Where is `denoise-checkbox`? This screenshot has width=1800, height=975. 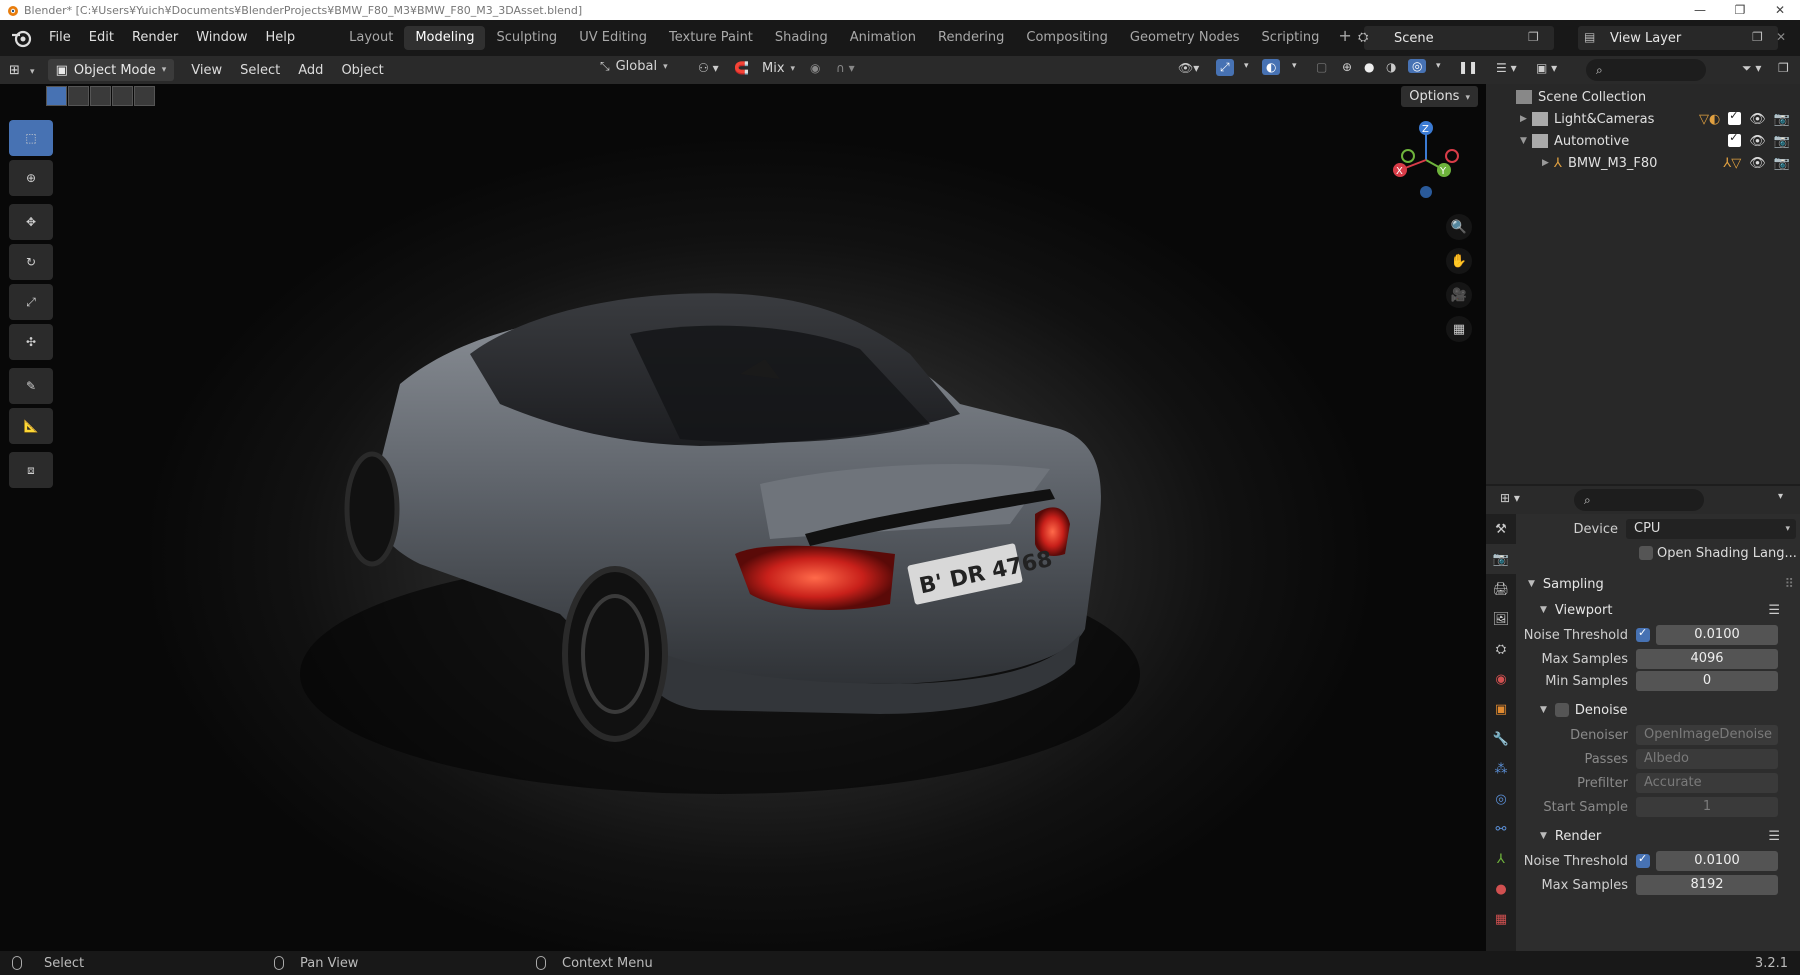 denoise-checkbox is located at coordinates (1561, 710).